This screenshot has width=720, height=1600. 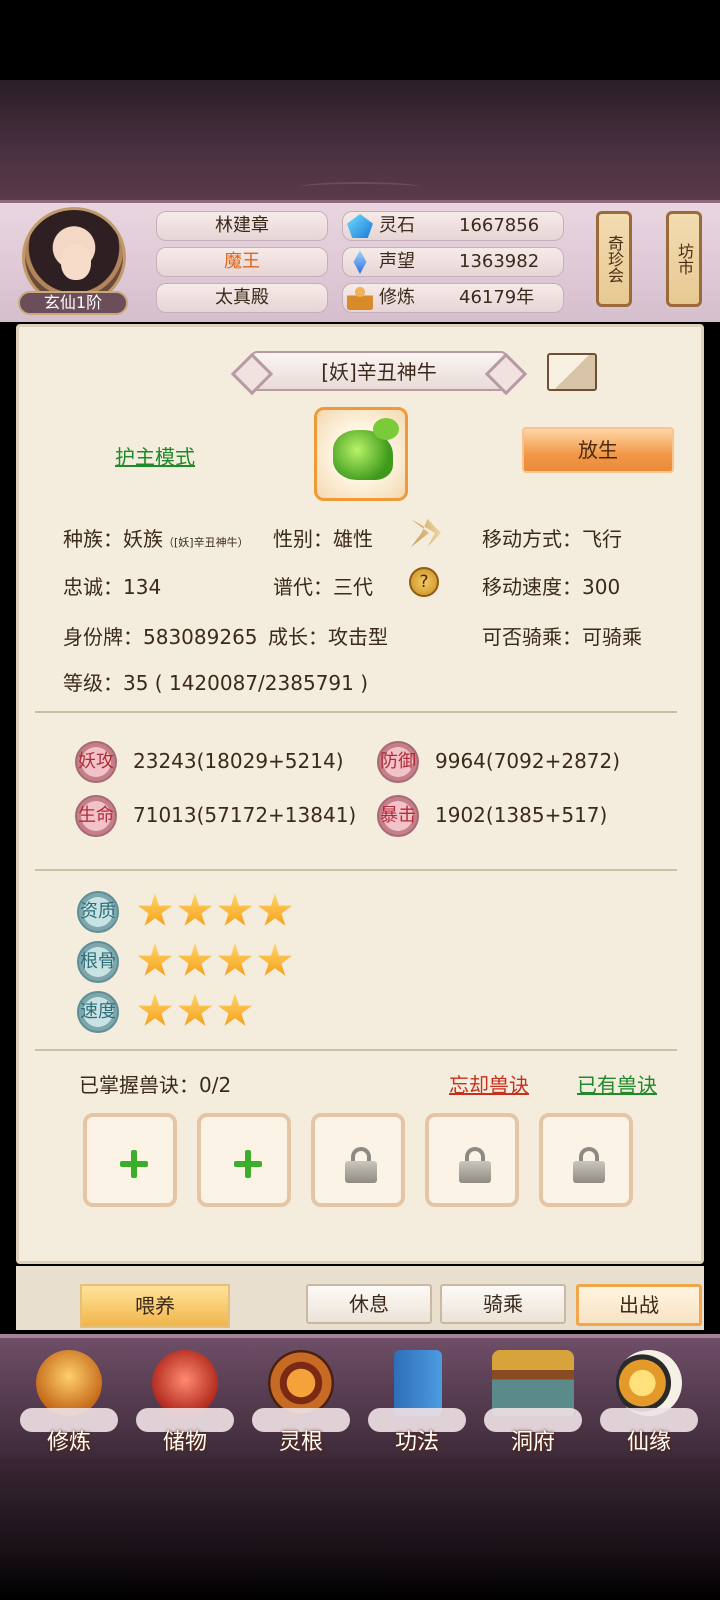 What do you see at coordinates (360, 187) in the screenshot?
I see `ornament` at bounding box center [360, 187].